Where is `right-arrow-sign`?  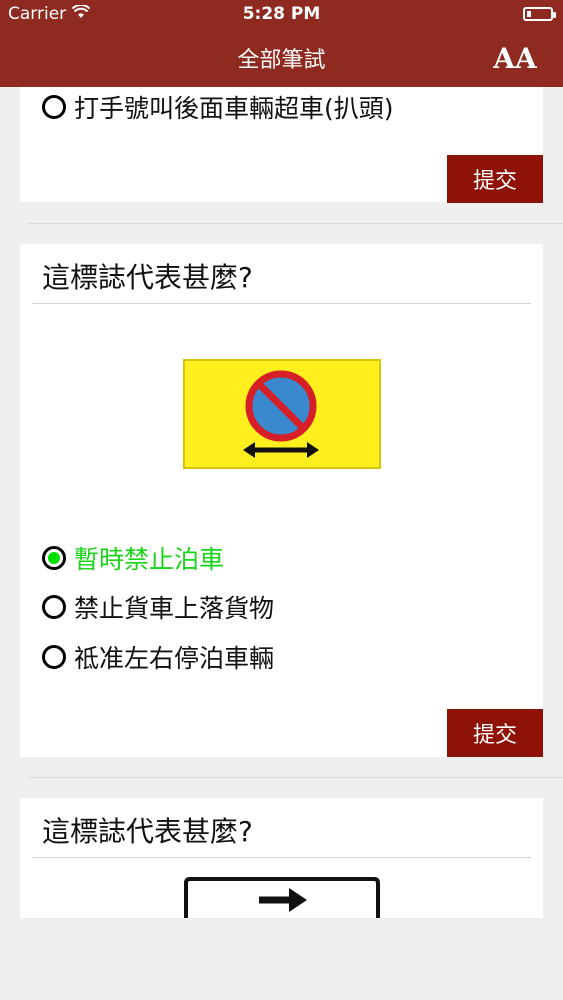
right-arrow-sign is located at coordinates (282, 899).